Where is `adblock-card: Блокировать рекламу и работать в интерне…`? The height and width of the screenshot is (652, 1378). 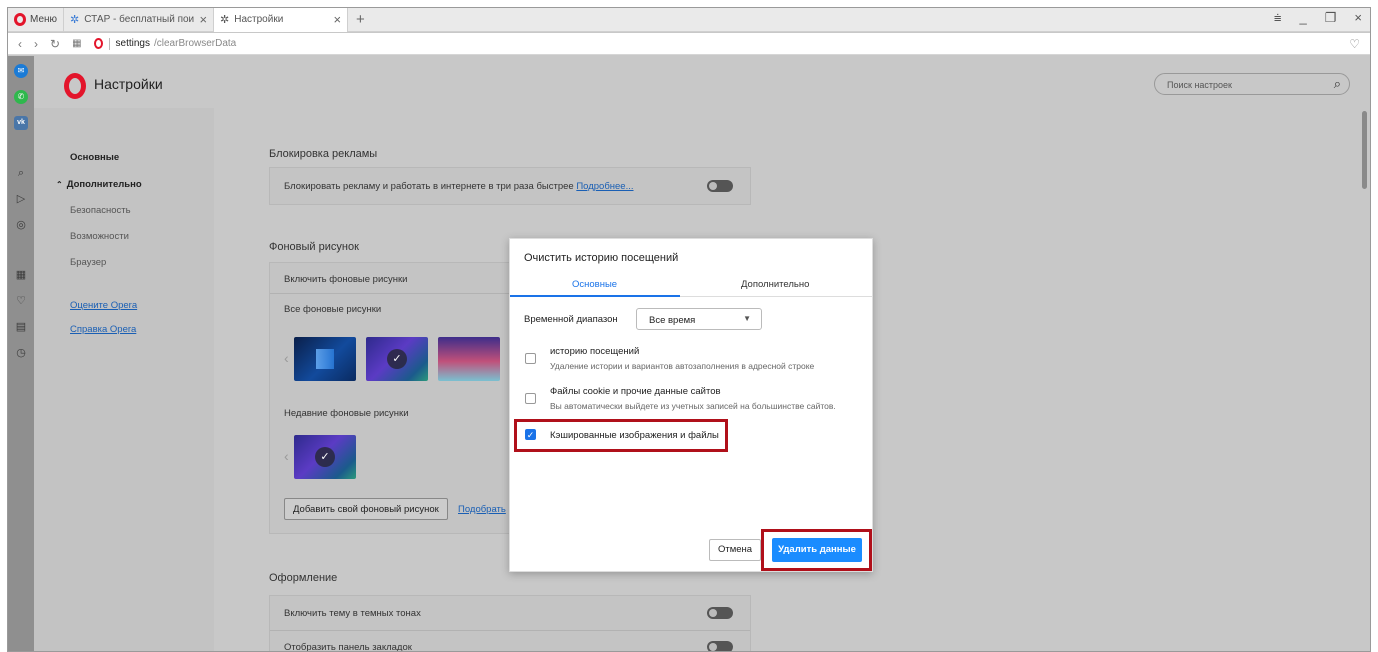 adblock-card: Блокировать рекламу и работать в интерне… is located at coordinates (510, 186).